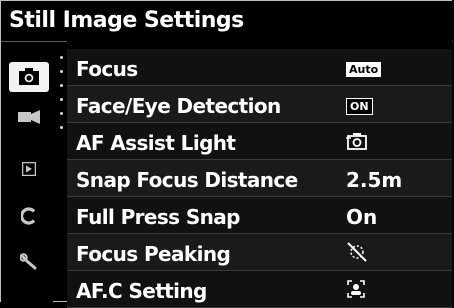  Describe the element at coordinates (357, 254) in the screenshot. I see `focus-peaking-off-icon` at that location.